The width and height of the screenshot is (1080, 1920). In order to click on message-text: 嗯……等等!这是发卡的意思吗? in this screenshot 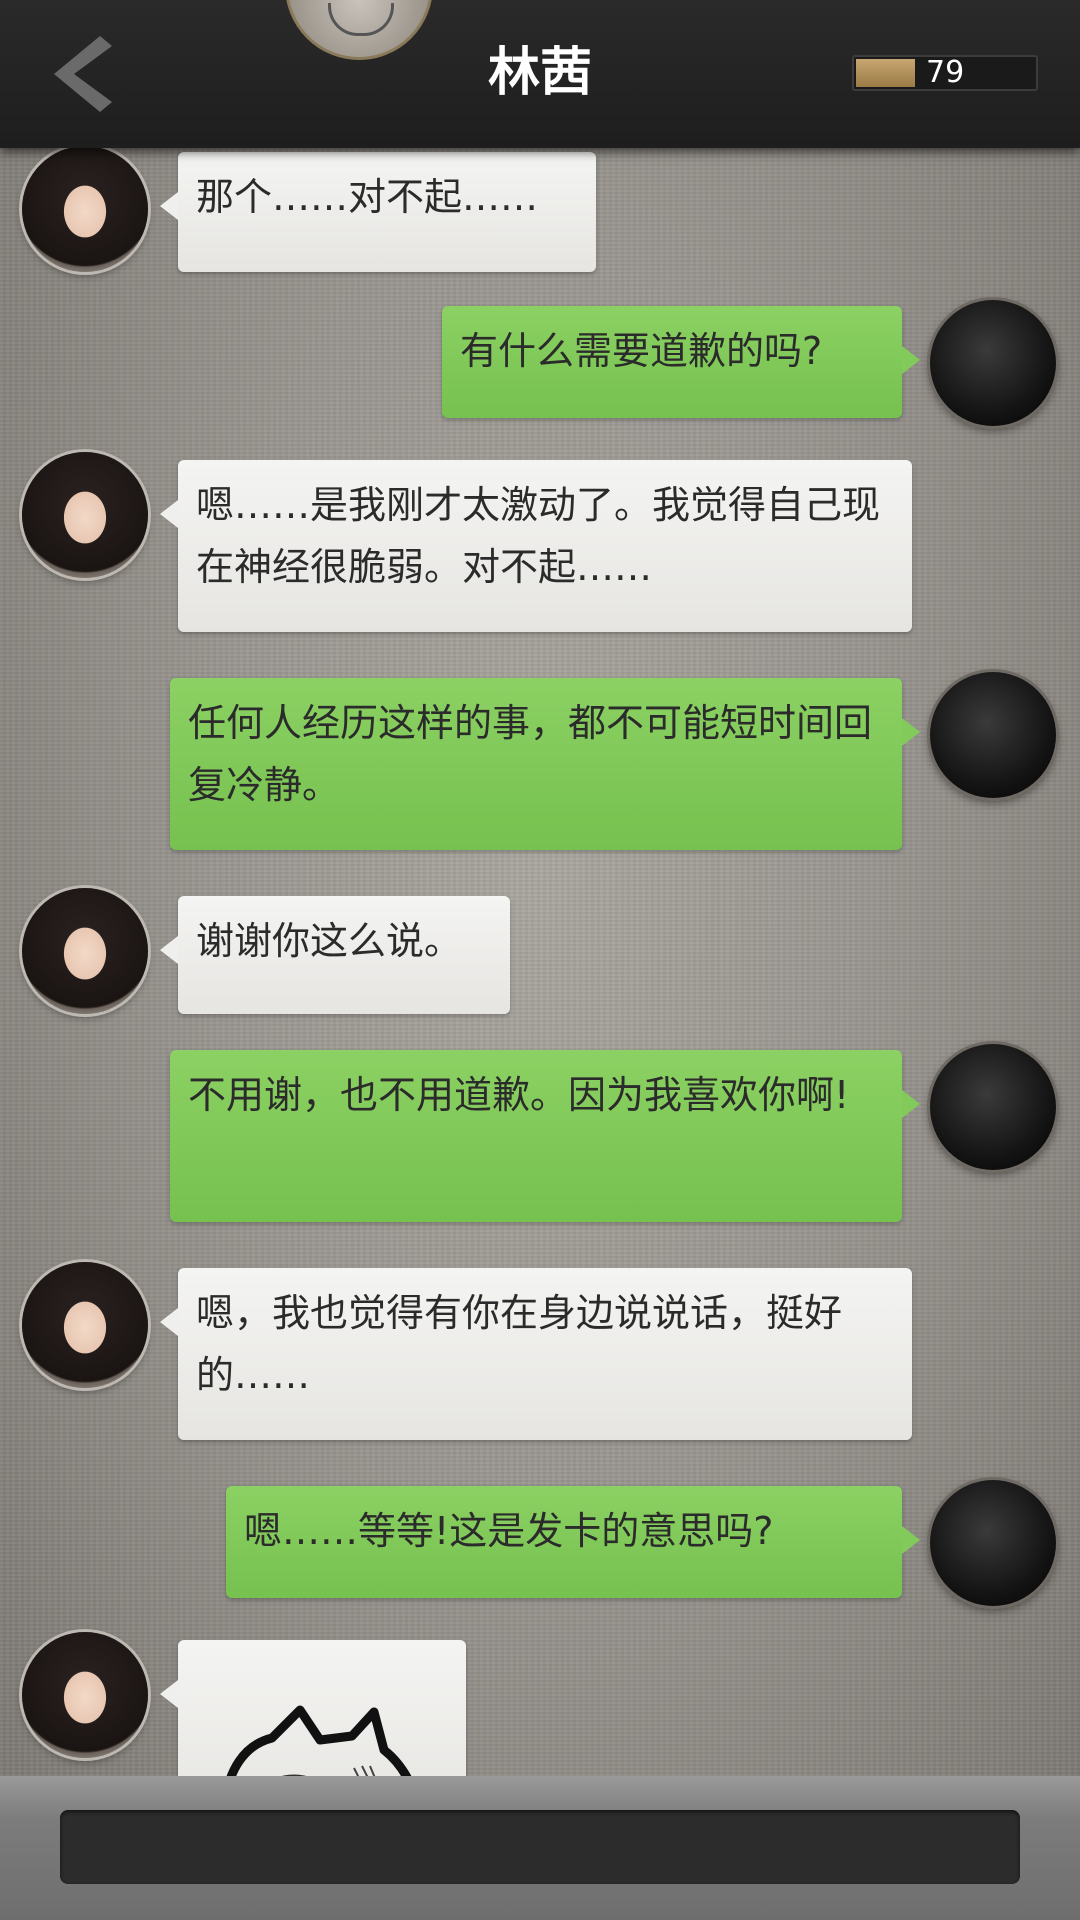, I will do `click(509, 1531)`.